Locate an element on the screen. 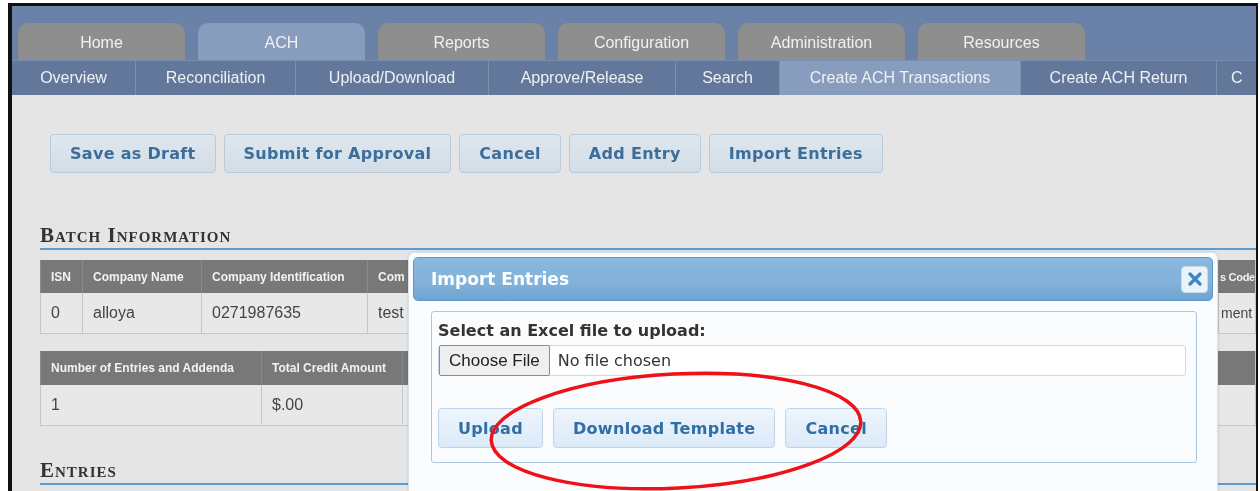 Image resolution: width=1260 pixels, height=491 pixels. column-header: ISN is located at coordinates (61, 276).